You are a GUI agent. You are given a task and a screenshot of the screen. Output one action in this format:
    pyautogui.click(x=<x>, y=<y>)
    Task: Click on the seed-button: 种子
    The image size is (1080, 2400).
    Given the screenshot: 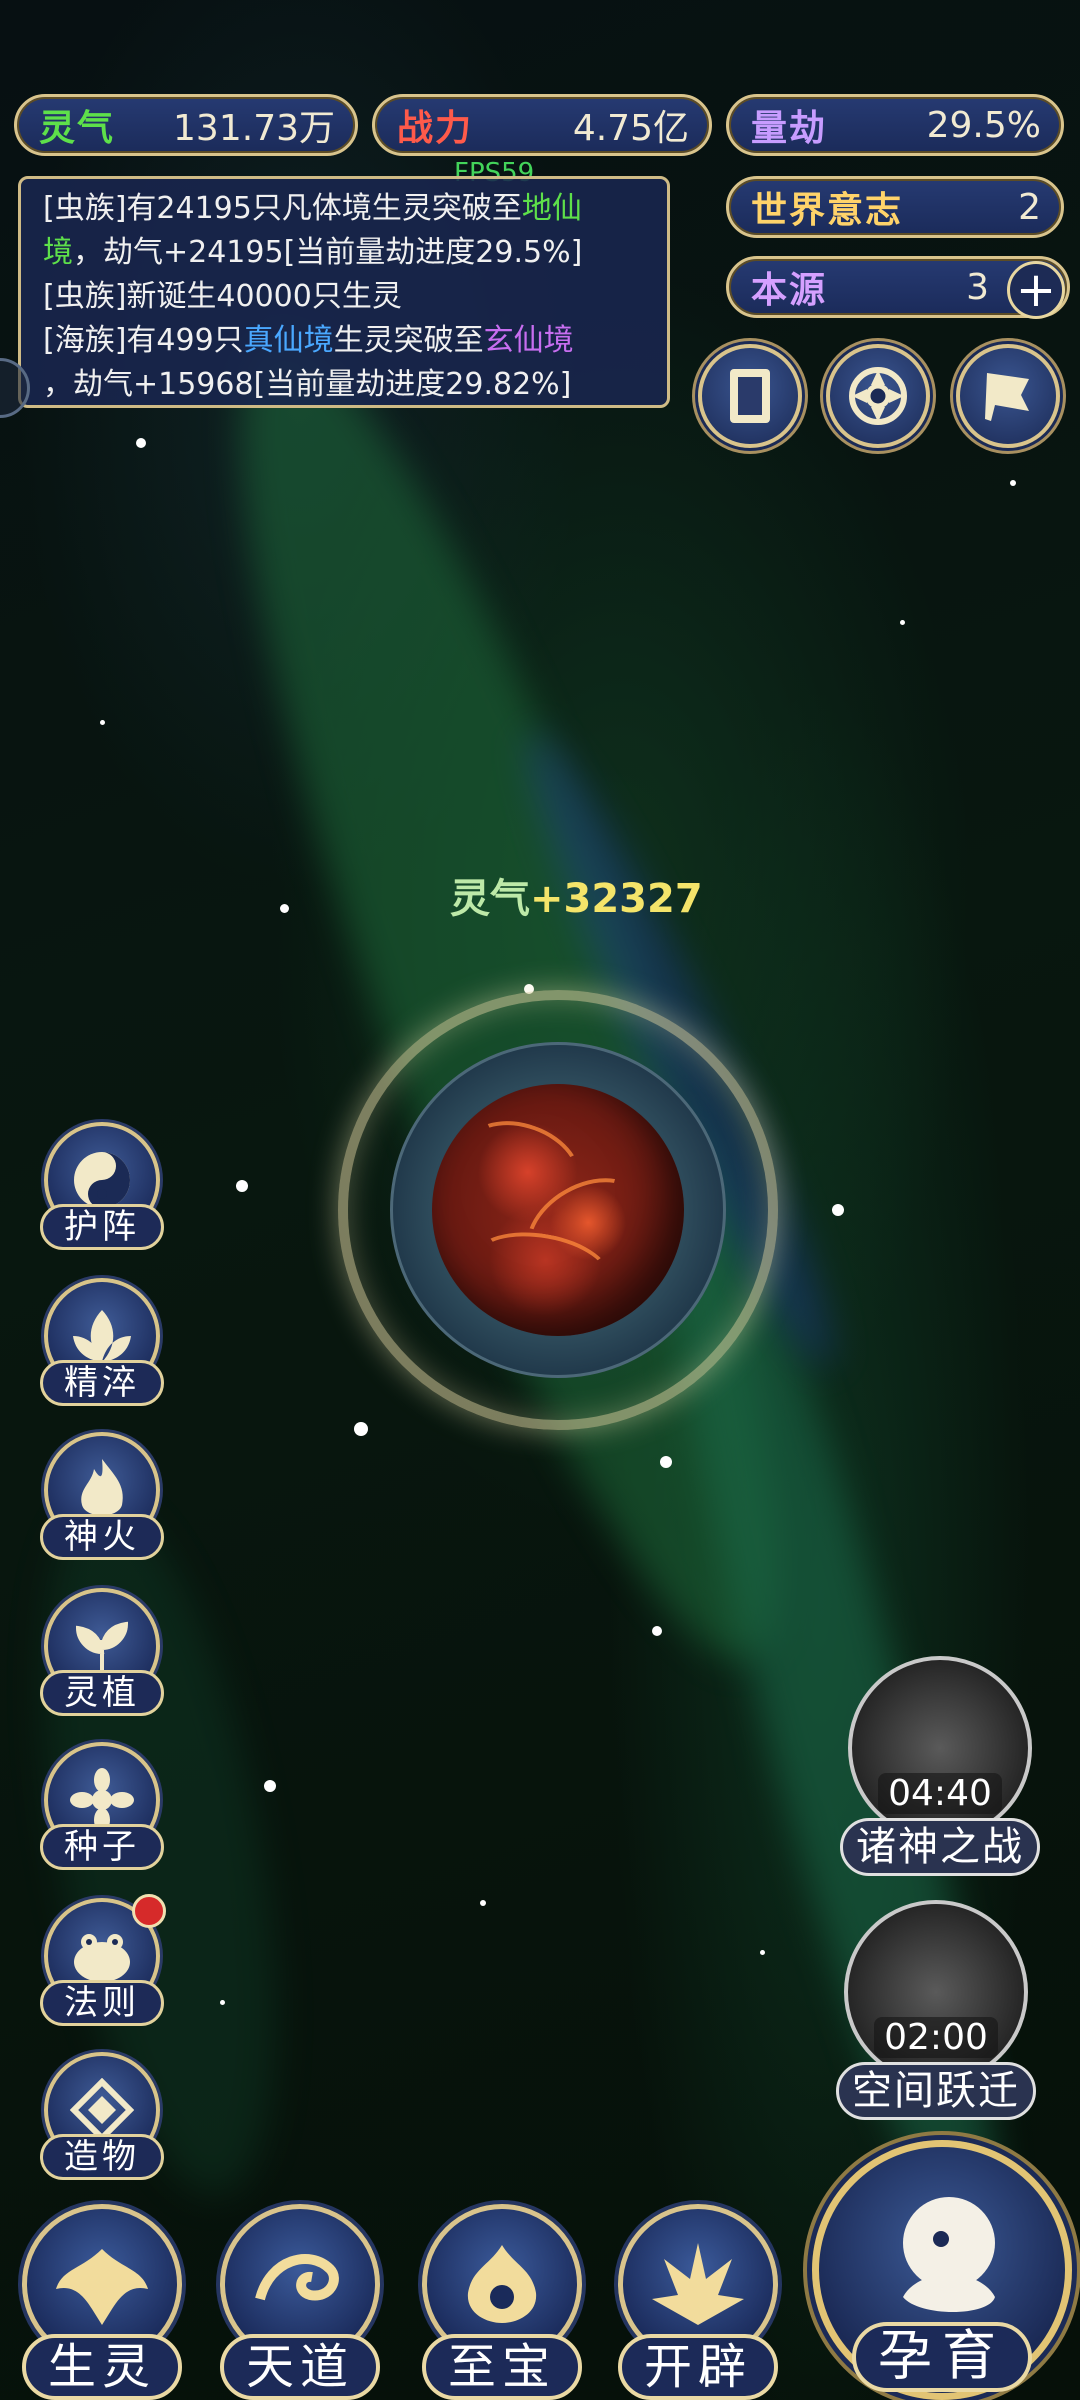 What is the action you would take?
    pyautogui.click(x=102, y=1806)
    